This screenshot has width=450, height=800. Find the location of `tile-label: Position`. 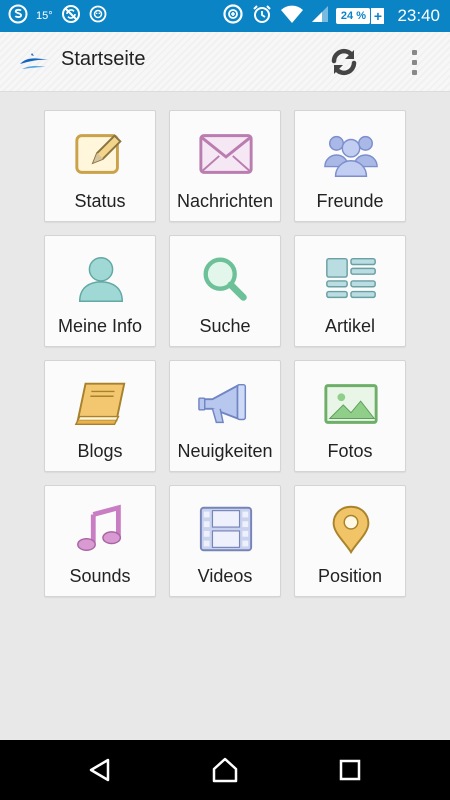

tile-label: Position is located at coordinates (350, 576).